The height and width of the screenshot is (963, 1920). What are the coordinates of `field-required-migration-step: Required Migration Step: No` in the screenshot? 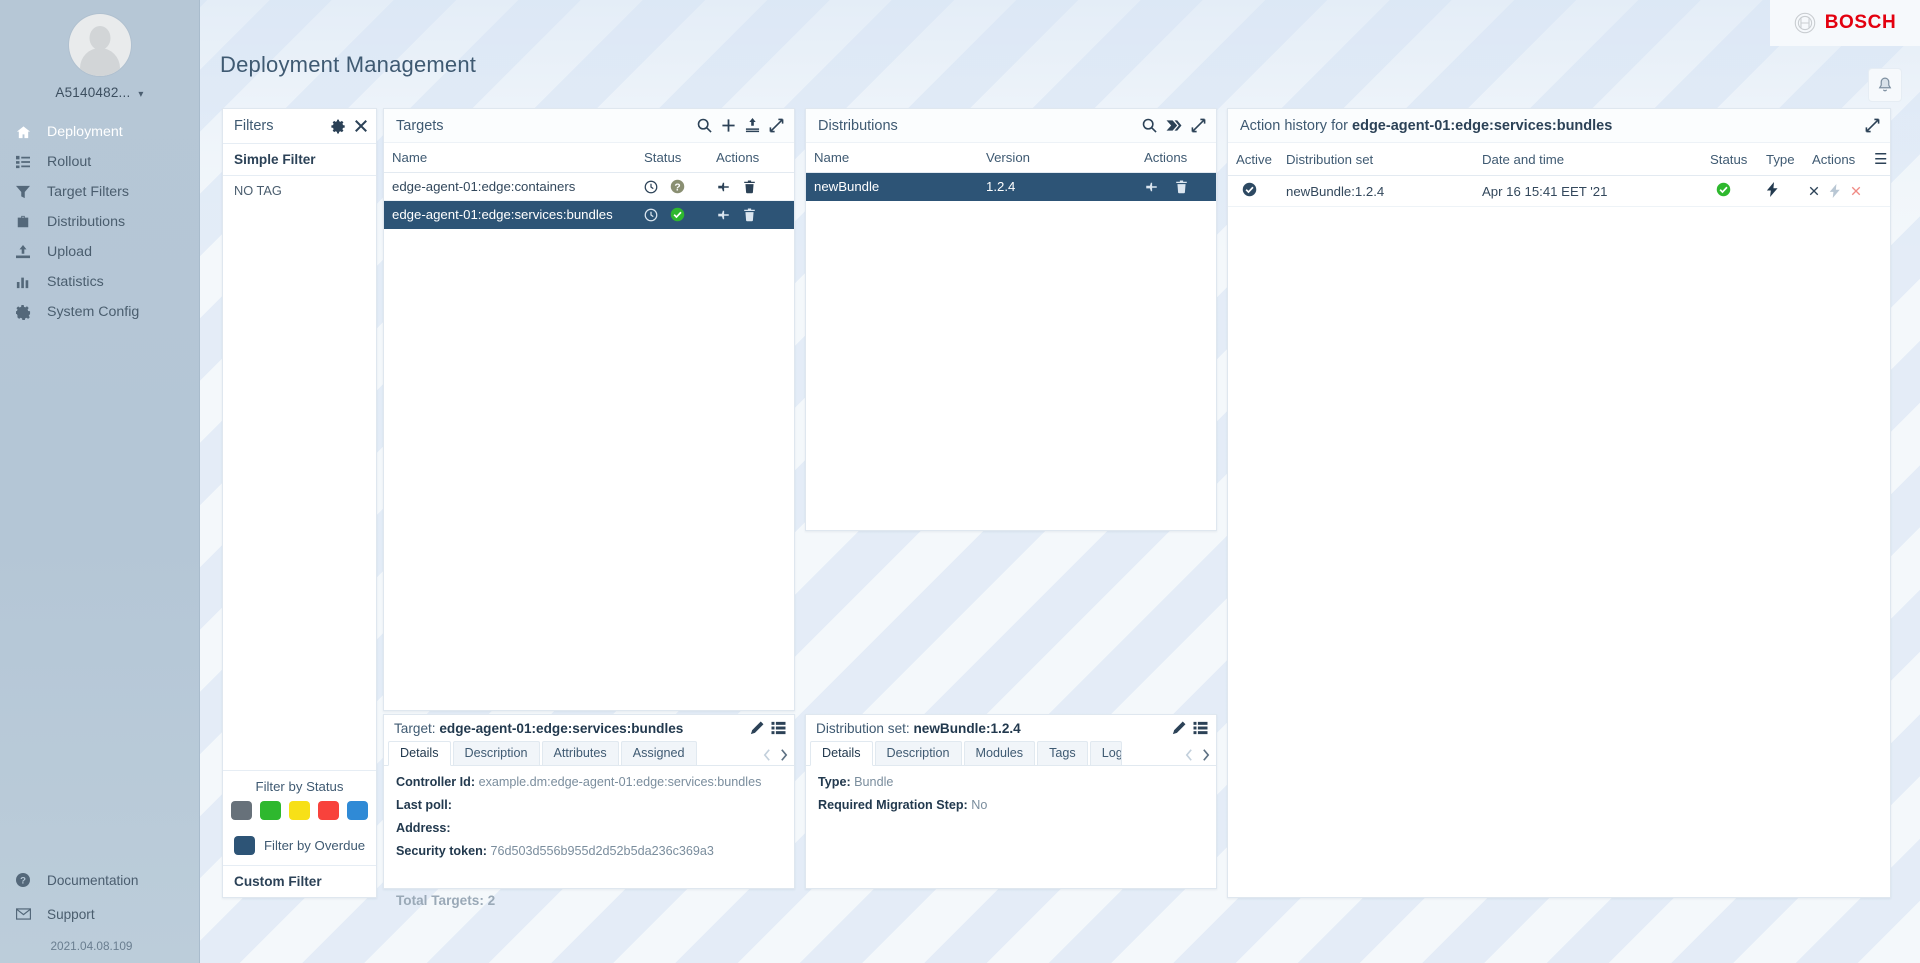 It's located at (1011, 805).